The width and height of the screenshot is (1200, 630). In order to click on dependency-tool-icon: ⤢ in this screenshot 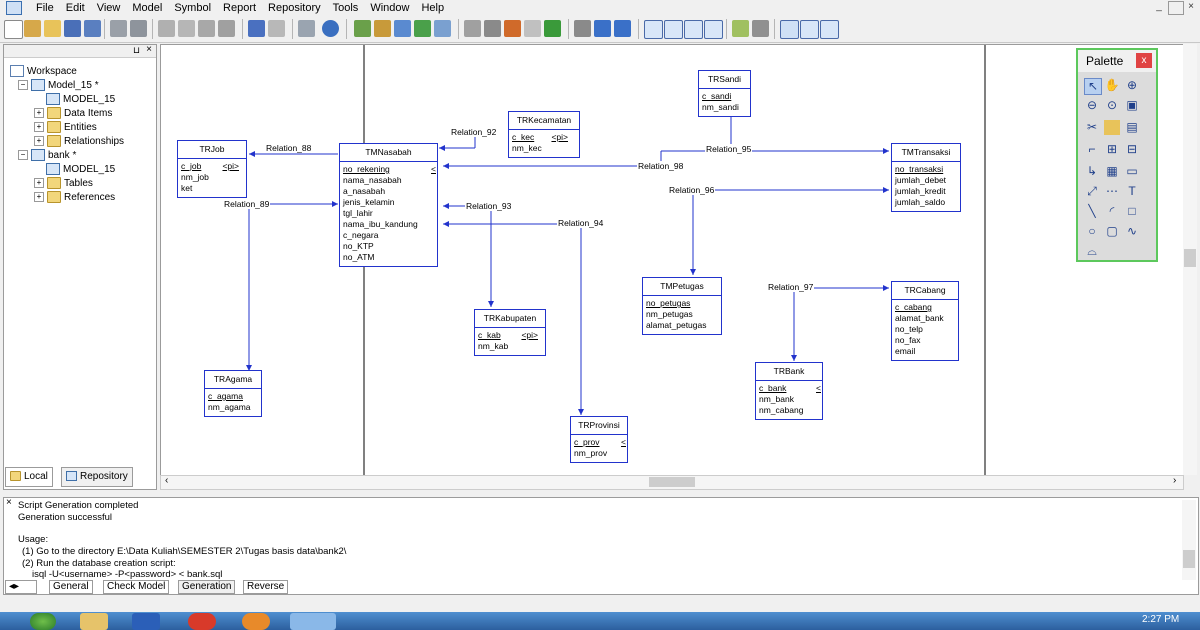, I will do `click(1092, 191)`.